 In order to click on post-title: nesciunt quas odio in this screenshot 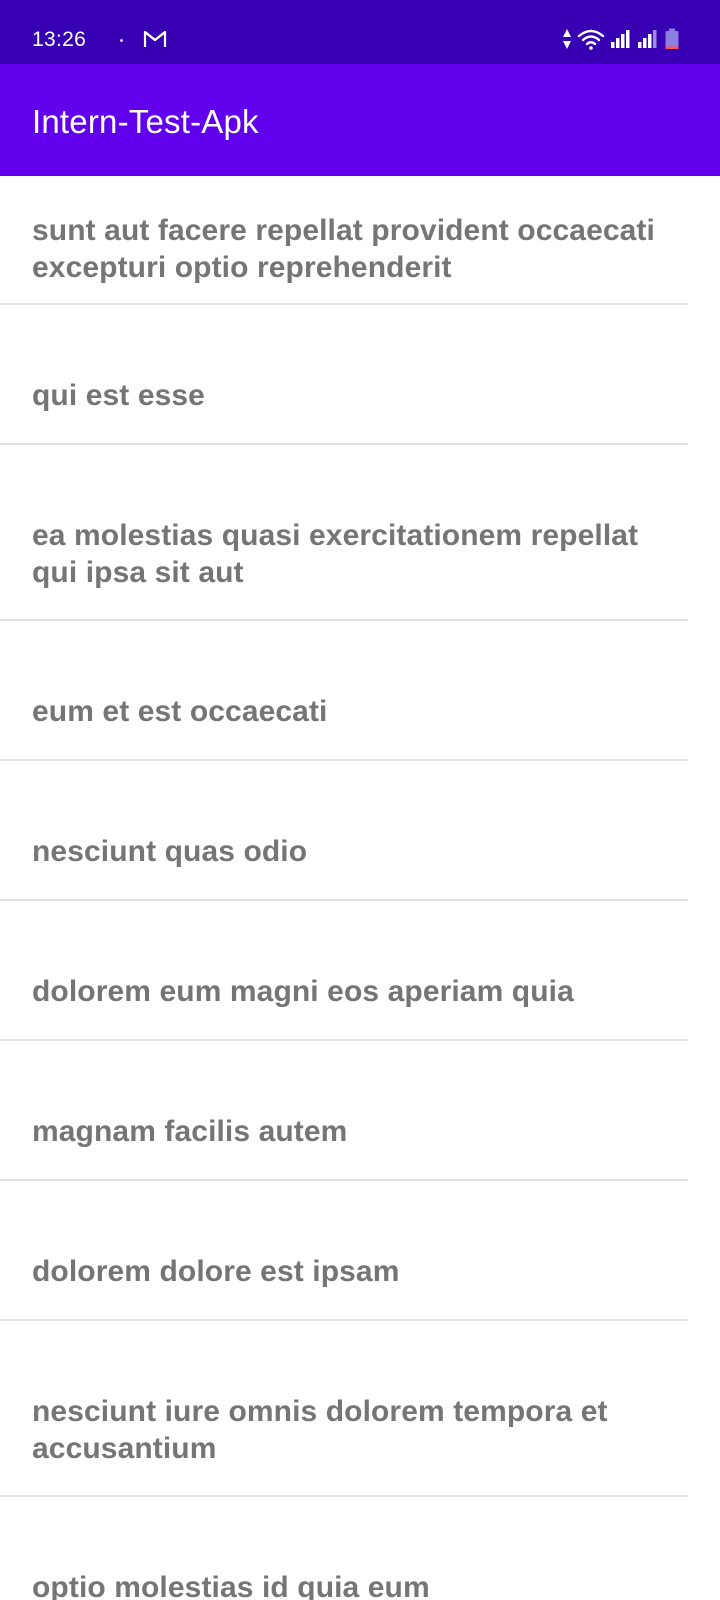, I will do `click(170, 851)`.